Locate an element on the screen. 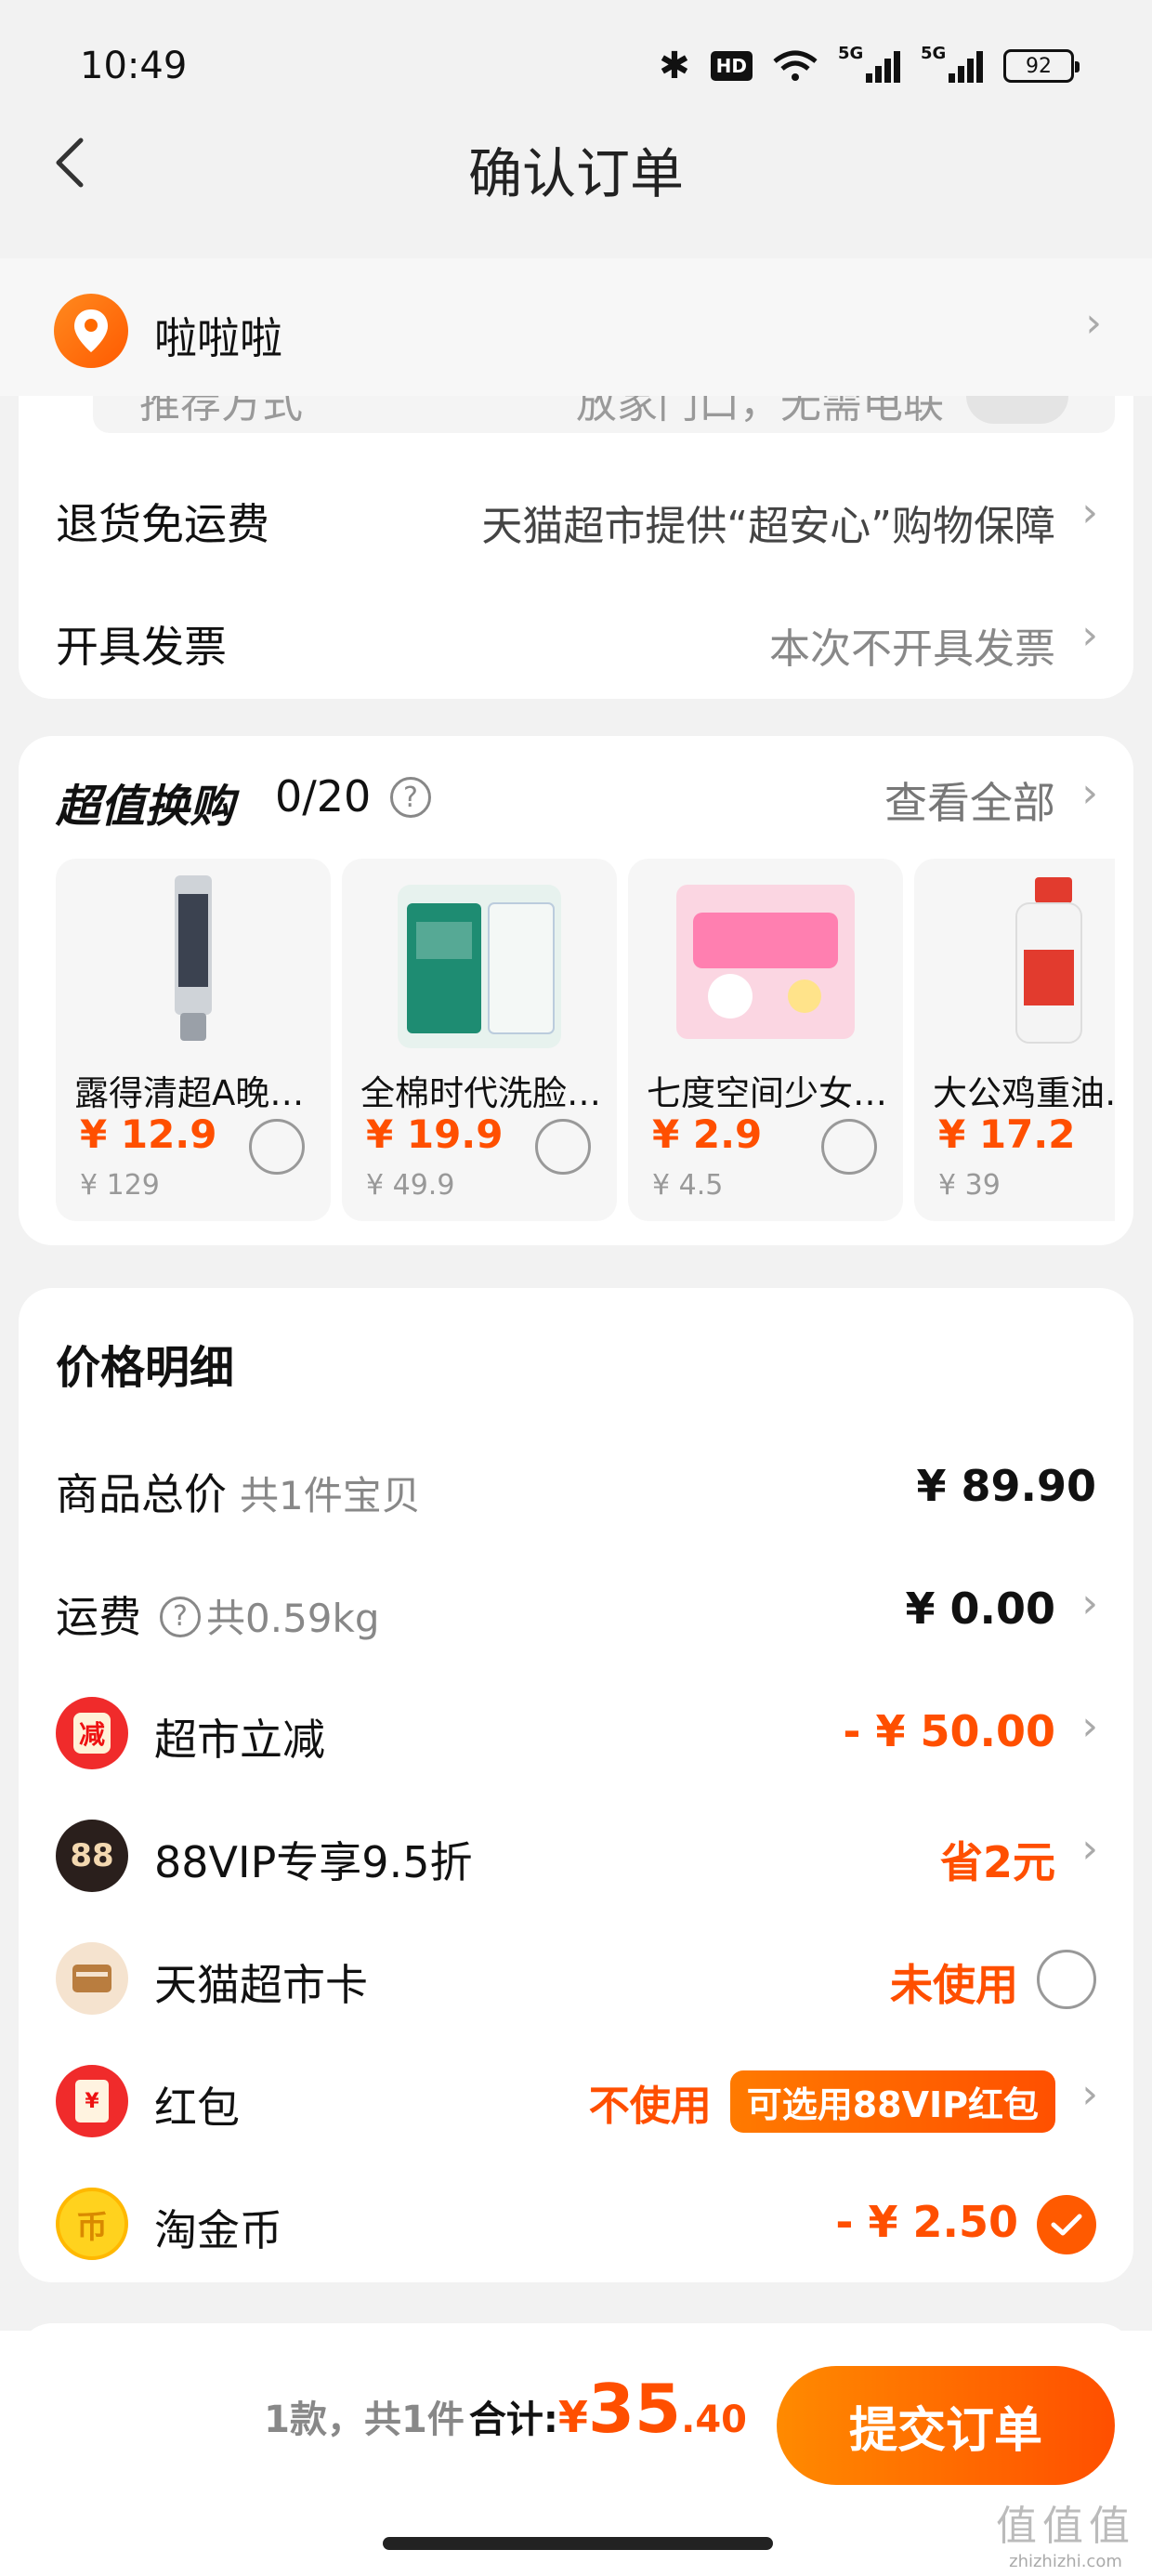 The height and width of the screenshot is (2576, 1152). vip-label: 88VIP专享9.5折 is located at coordinates (313, 1862).